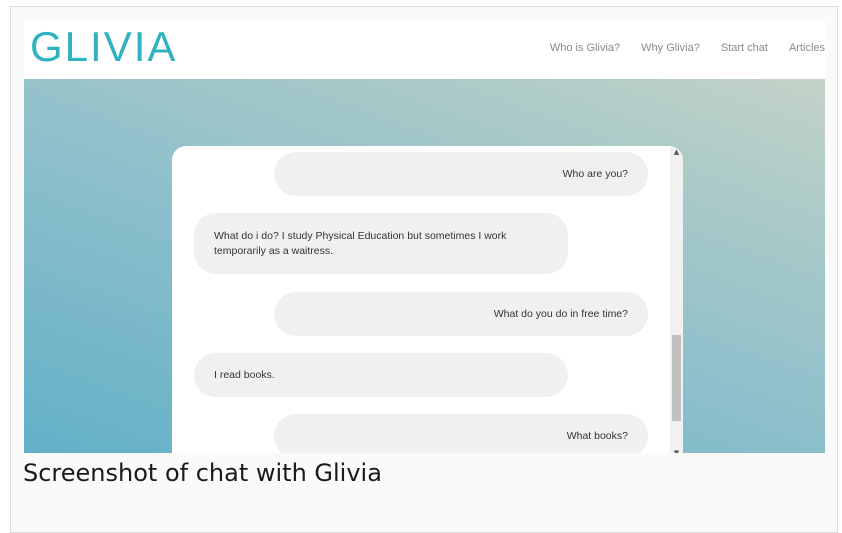  What do you see at coordinates (676, 378) in the screenshot?
I see `scroll-thumb` at bounding box center [676, 378].